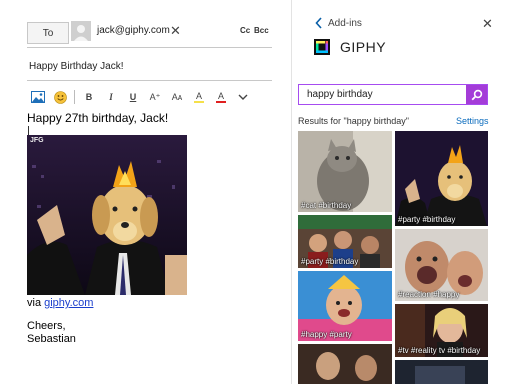 This screenshot has height=384, width=512. What do you see at coordinates (221, 101) in the screenshot?
I see `font-color-swatch` at bounding box center [221, 101].